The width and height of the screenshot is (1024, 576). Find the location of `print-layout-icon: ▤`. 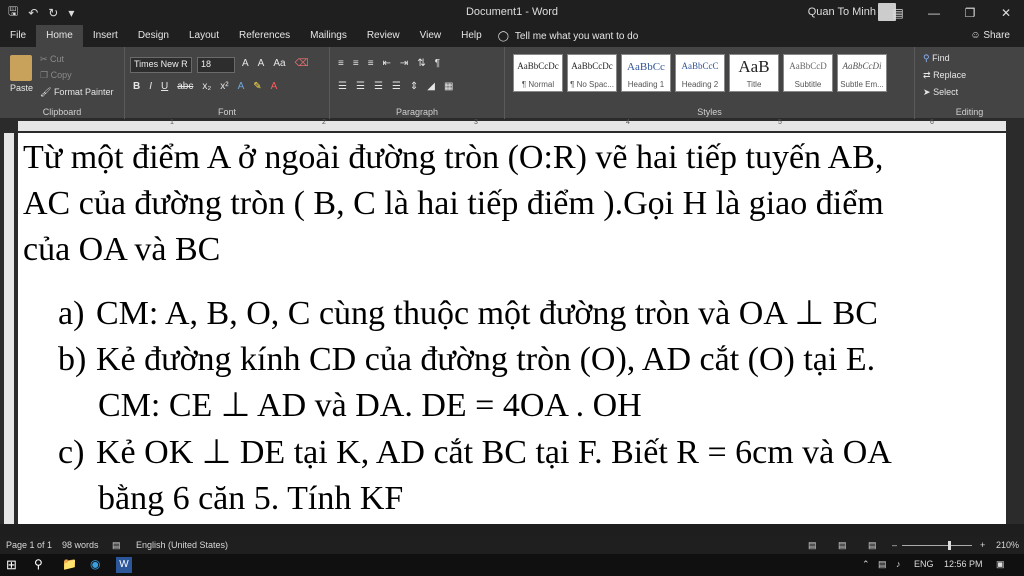

print-layout-icon: ▤ is located at coordinates (842, 545).